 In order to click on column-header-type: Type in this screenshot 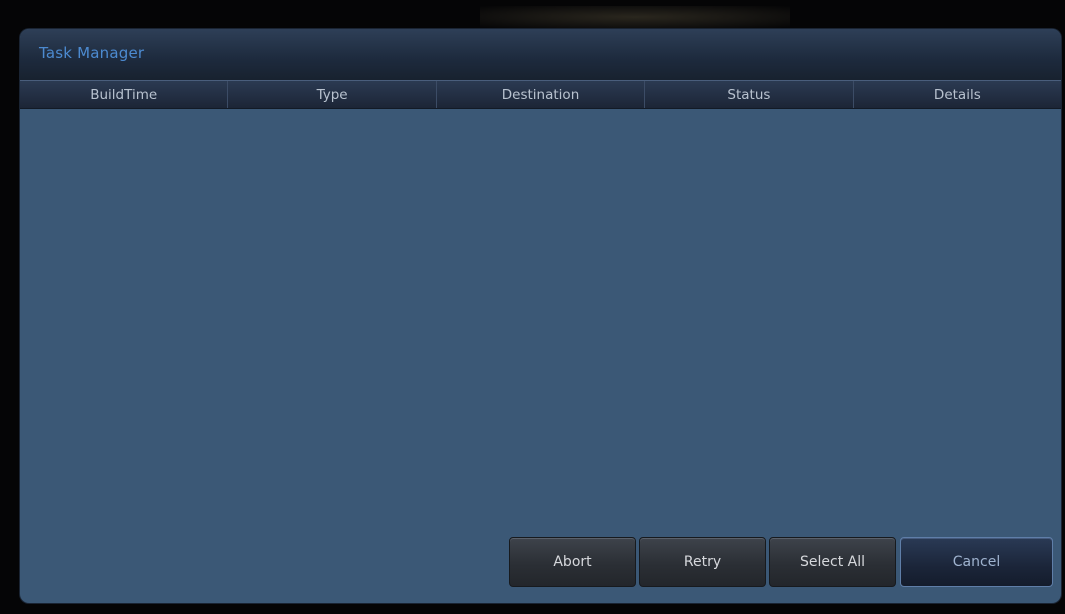, I will do `click(332, 94)`.